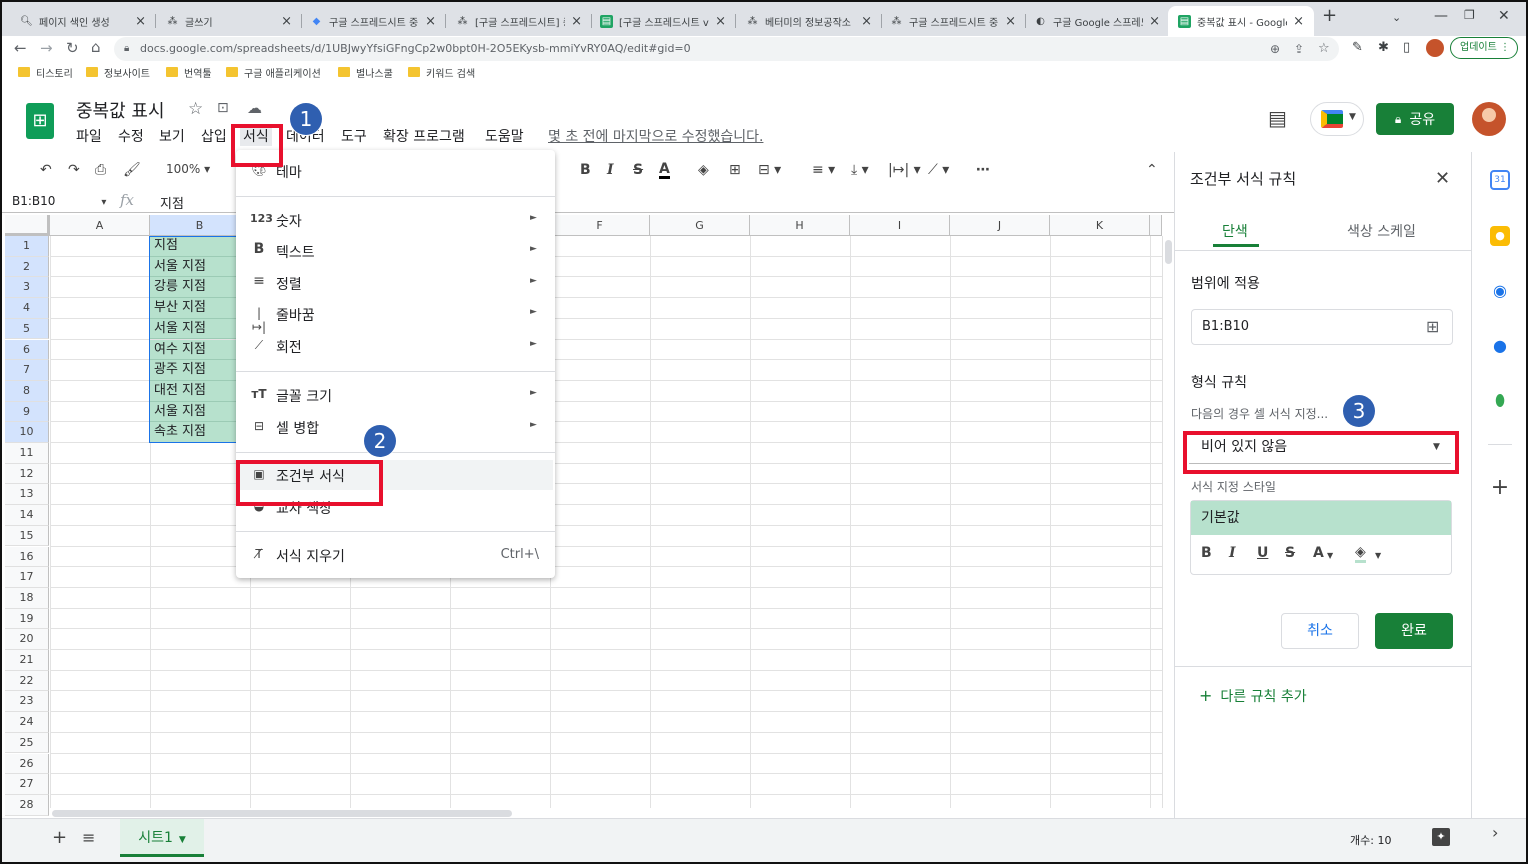 This screenshot has width=1528, height=864. I want to click on cancel-button: 취소, so click(1320, 631).